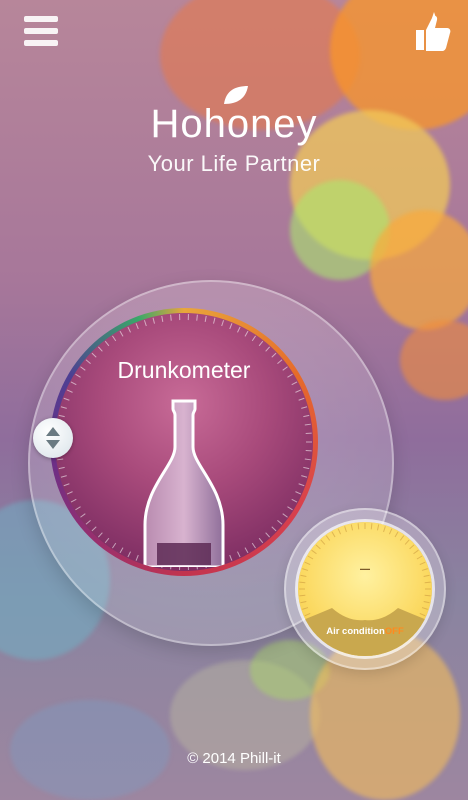 The width and height of the screenshot is (468, 800). Describe the element at coordinates (41, 19) in the screenshot. I see `hamburger-menu-icon` at that location.